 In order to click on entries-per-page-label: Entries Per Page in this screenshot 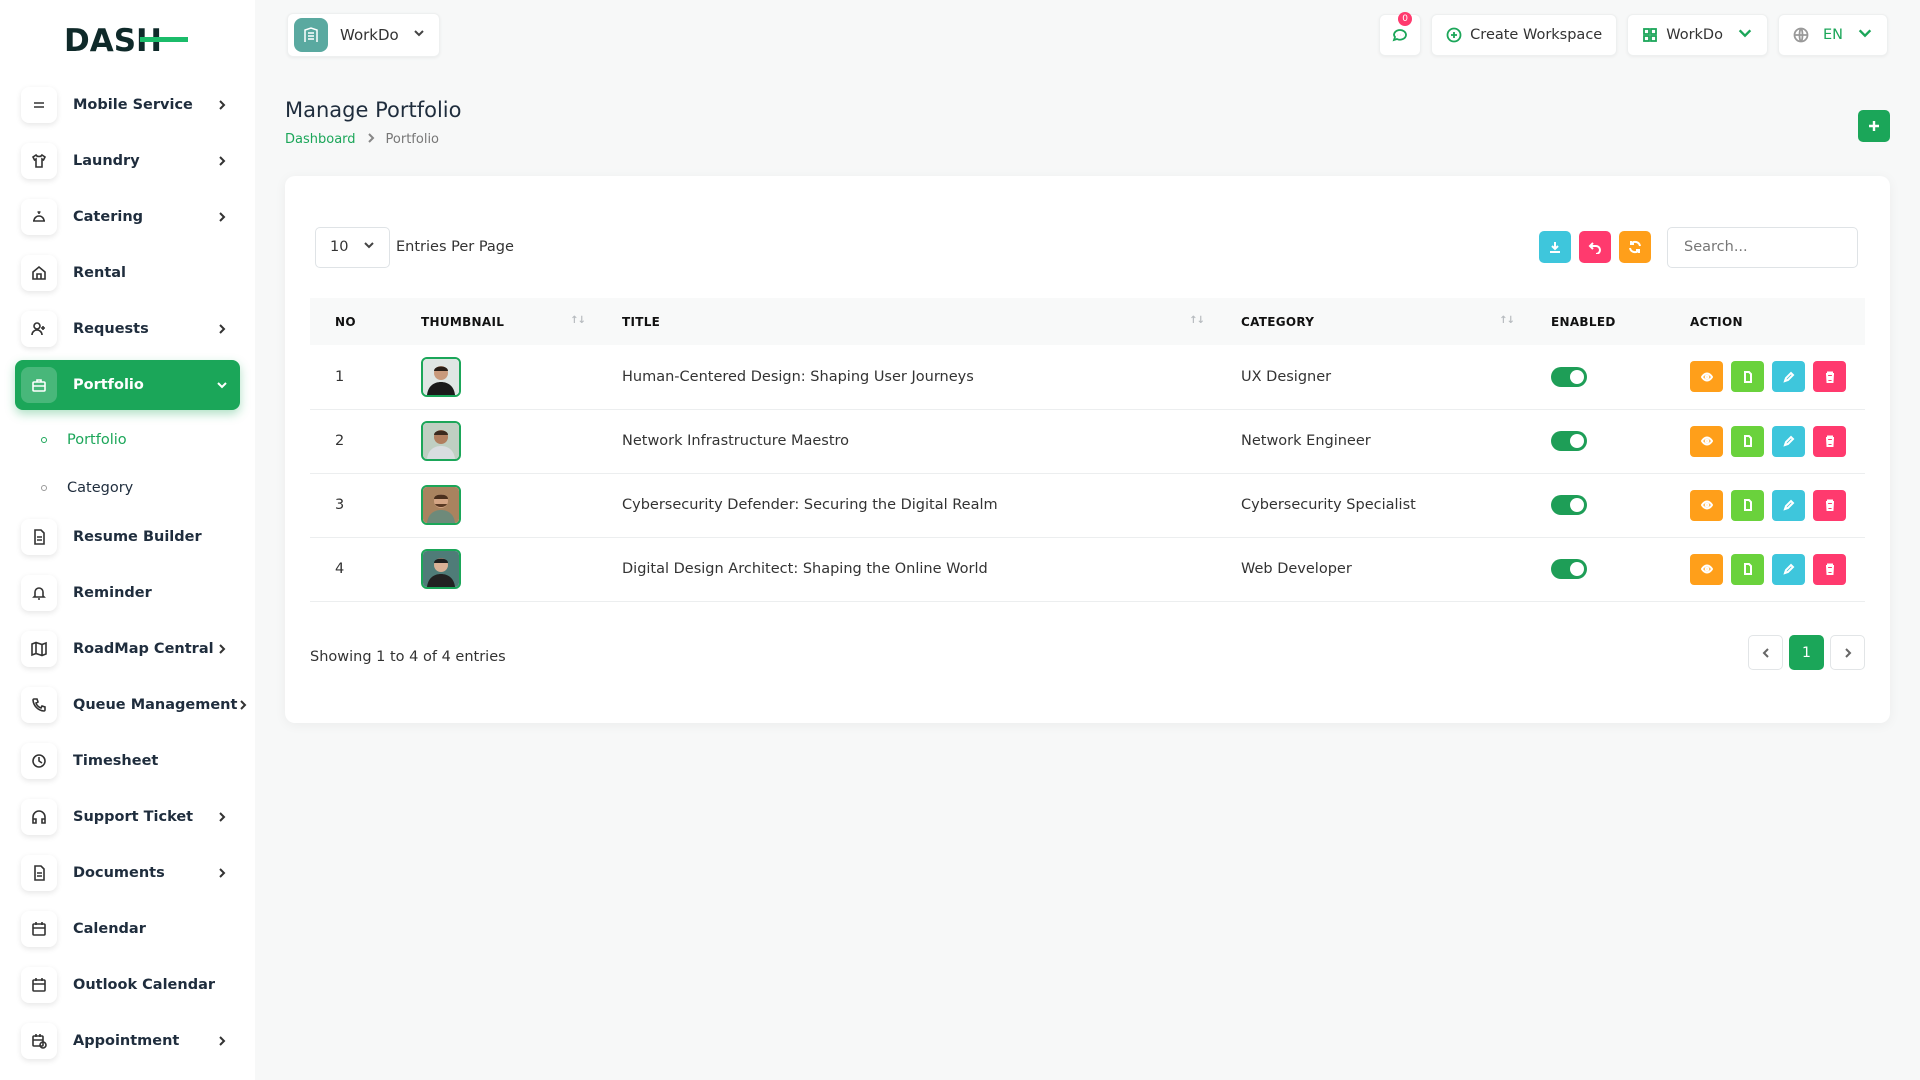, I will do `click(455, 247)`.